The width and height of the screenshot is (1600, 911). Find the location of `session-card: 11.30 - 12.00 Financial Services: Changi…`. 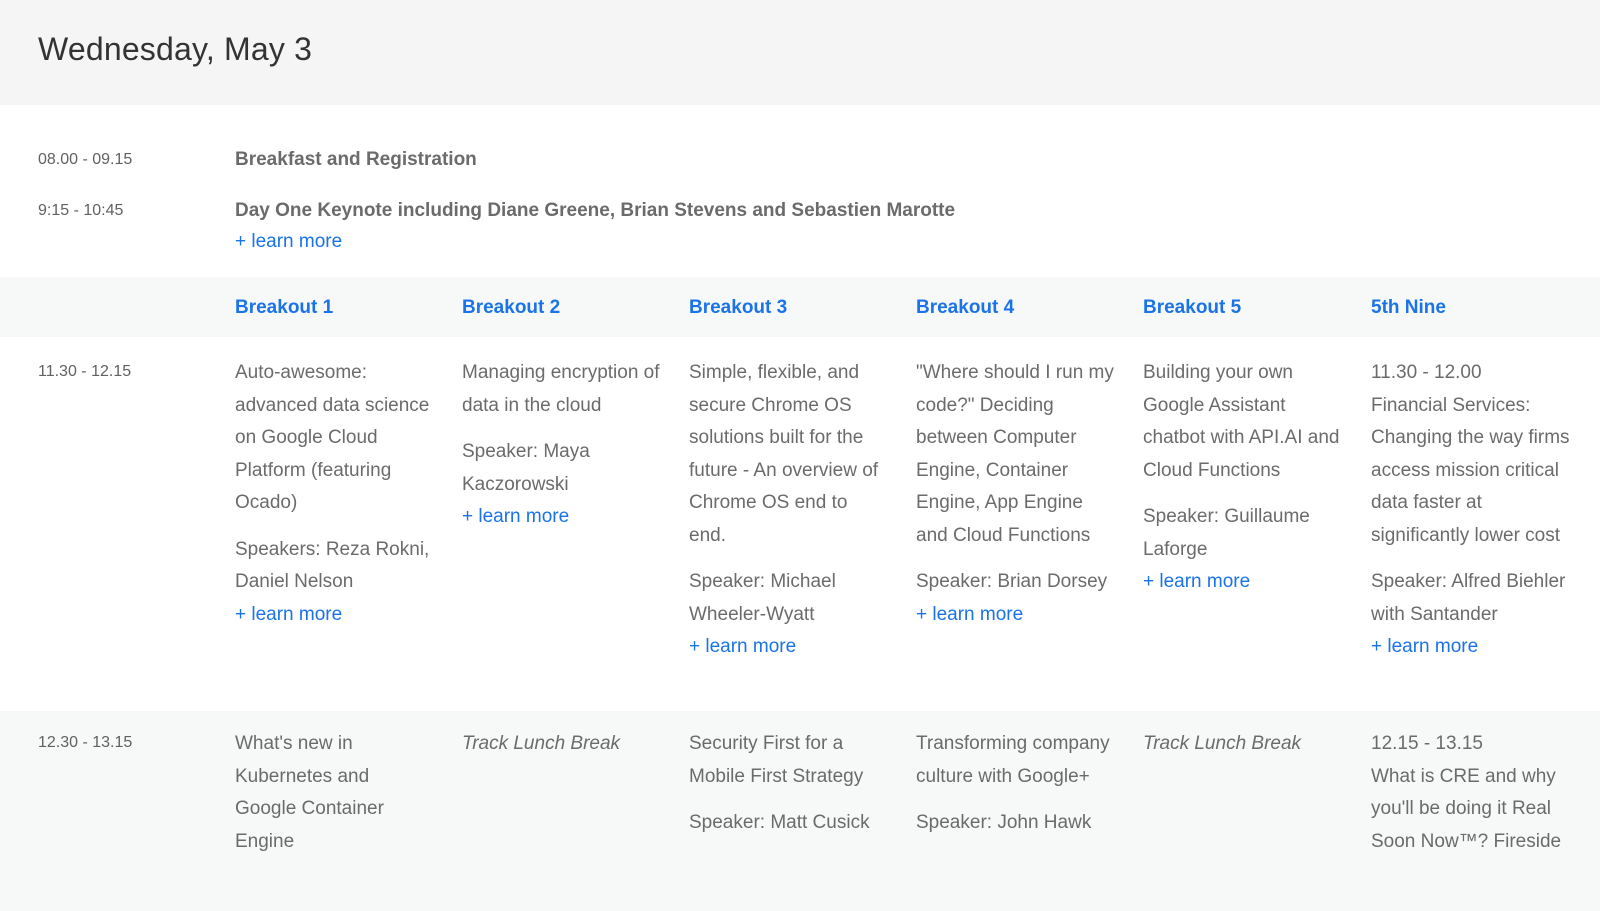

session-card: 11.30 - 12.00 Financial Services: Changi… is located at coordinates (1471, 510).